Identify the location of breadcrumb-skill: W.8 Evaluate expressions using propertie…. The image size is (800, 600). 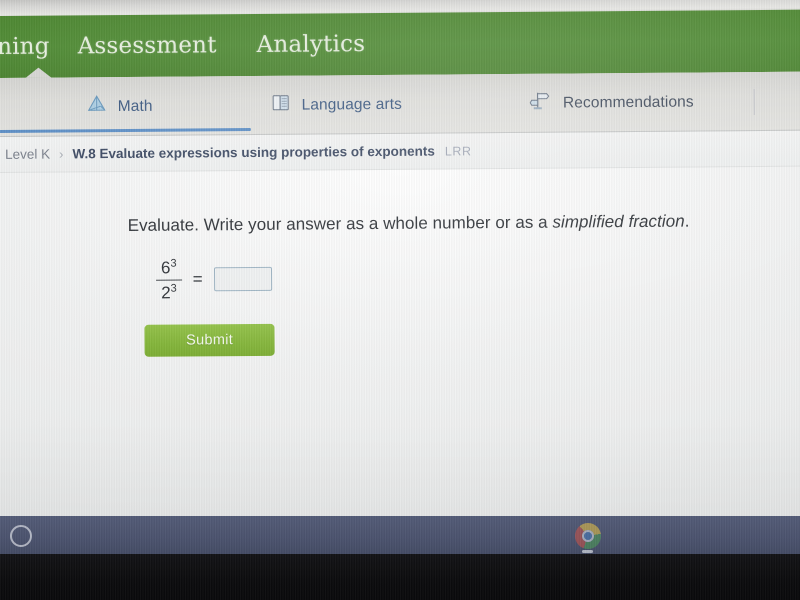
(253, 152).